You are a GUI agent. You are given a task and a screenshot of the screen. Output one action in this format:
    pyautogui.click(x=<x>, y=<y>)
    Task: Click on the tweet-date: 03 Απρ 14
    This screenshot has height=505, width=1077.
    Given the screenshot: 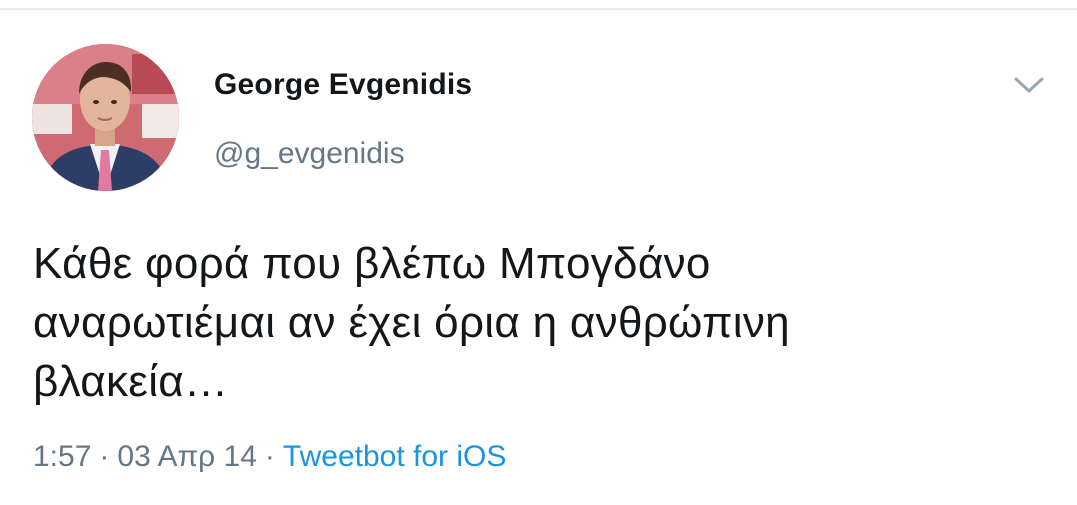 What is the action you would take?
    pyautogui.click(x=187, y=456)
    